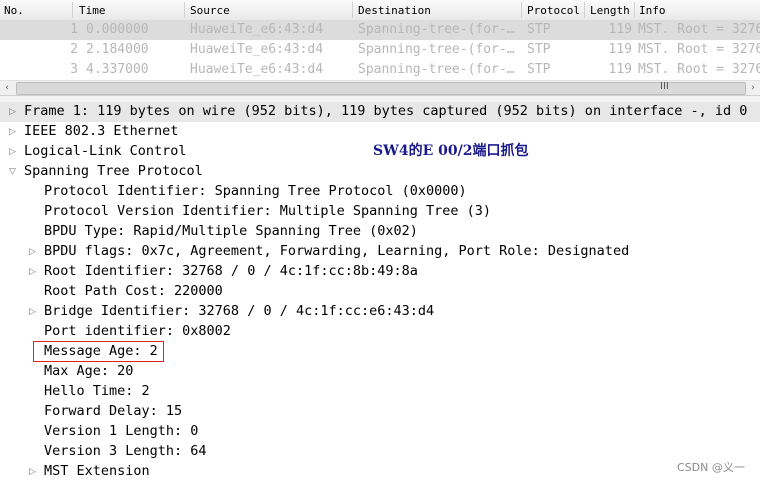 The height and width of the screenshot is (482, 760). Describe the element at coordinates (380, 332) in the screenshot. I see `tree-field-port-identifier: Port identifier: 0x8002` at that location.